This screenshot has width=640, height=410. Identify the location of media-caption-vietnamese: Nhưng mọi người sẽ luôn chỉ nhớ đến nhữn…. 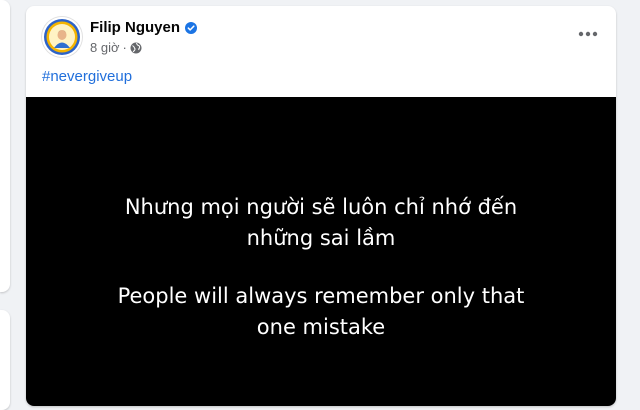
(321, 223).